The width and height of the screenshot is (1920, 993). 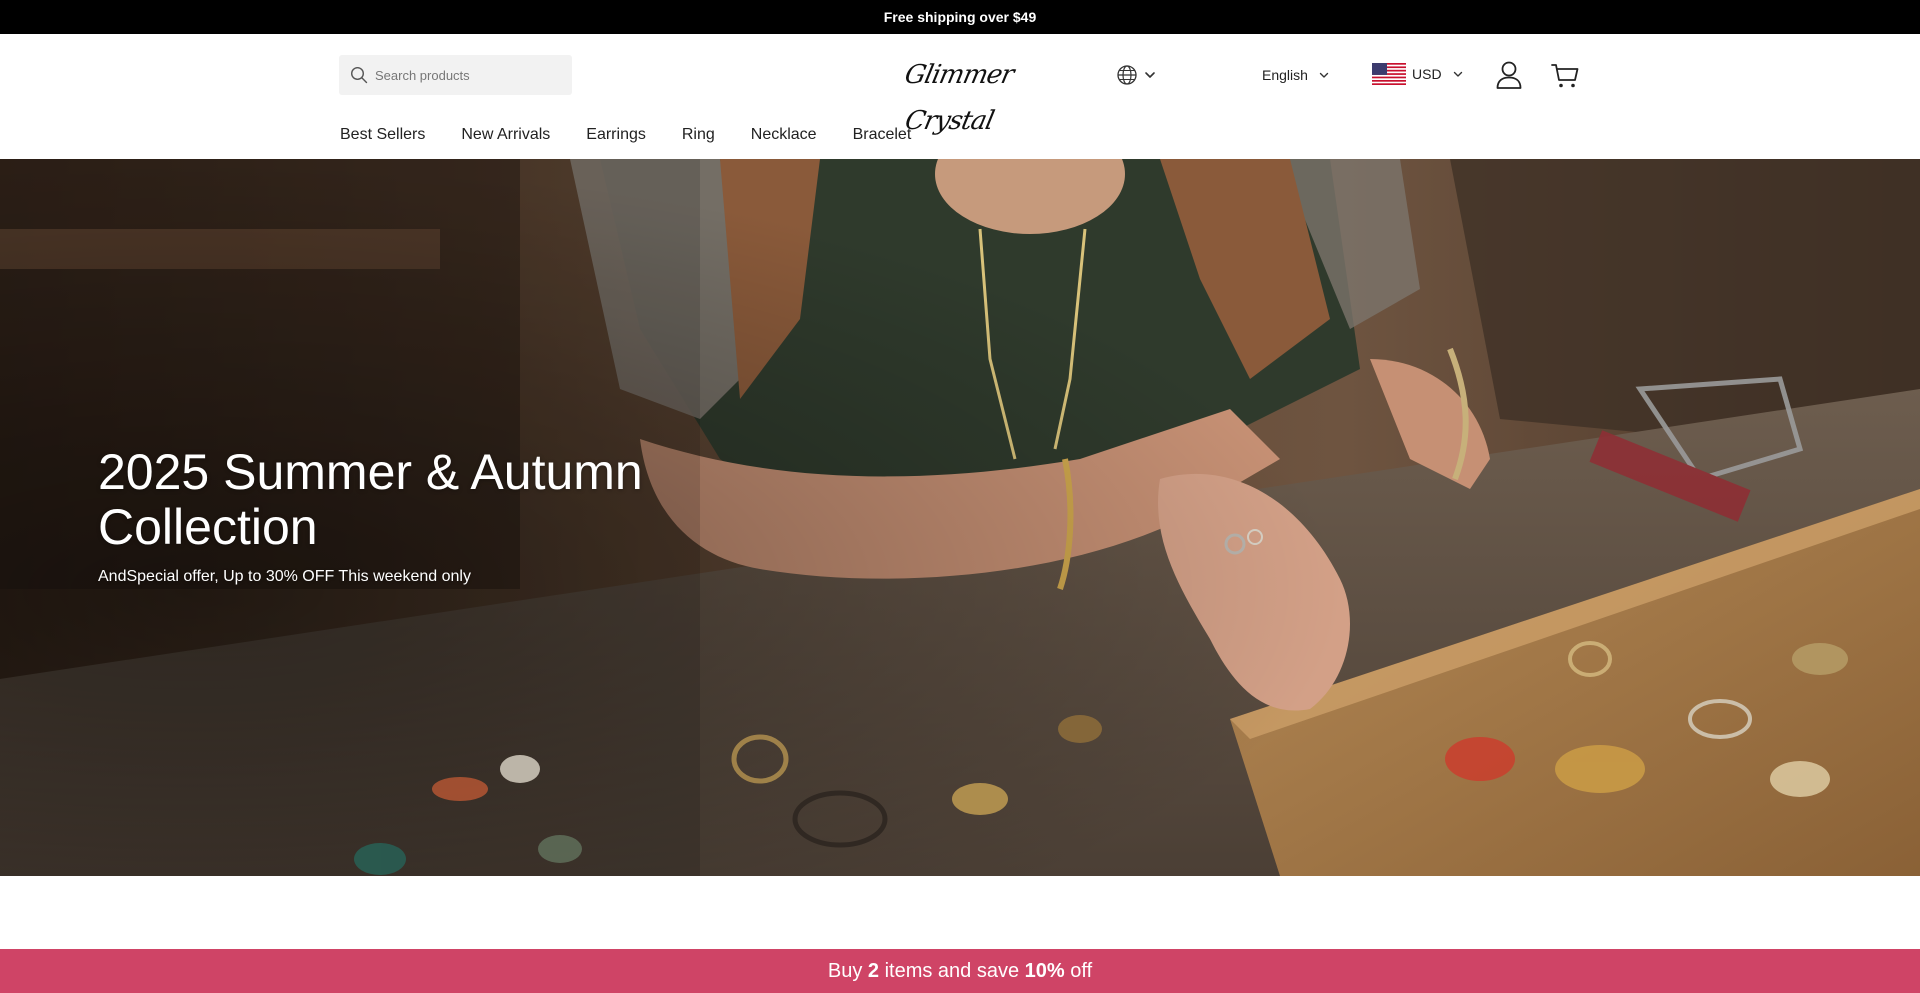 I want to click on search-input, so click(x=470, y=75).